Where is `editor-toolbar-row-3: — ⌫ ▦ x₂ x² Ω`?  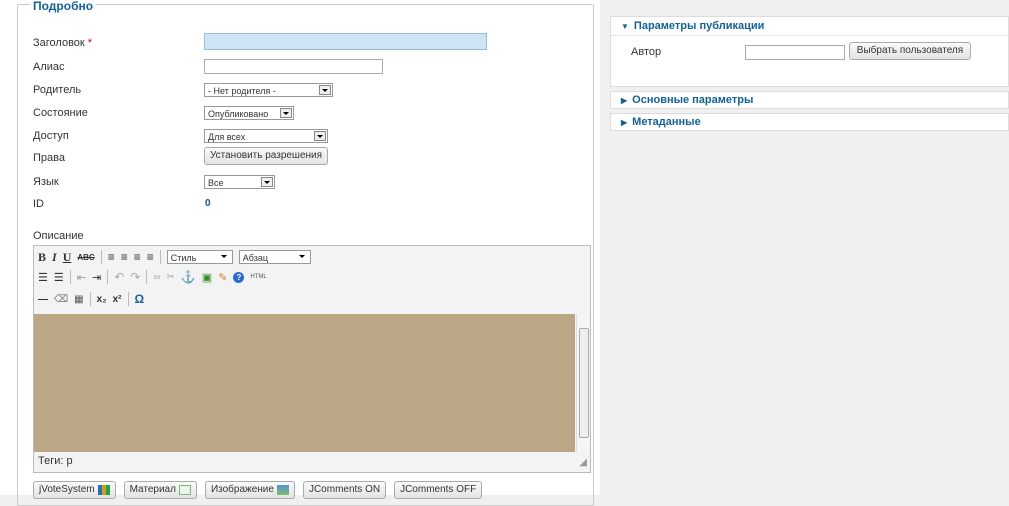 editor-toolbar-row-3: — ⌫ ▦ x₂ x² Ω is located at coordinates (91, 299).